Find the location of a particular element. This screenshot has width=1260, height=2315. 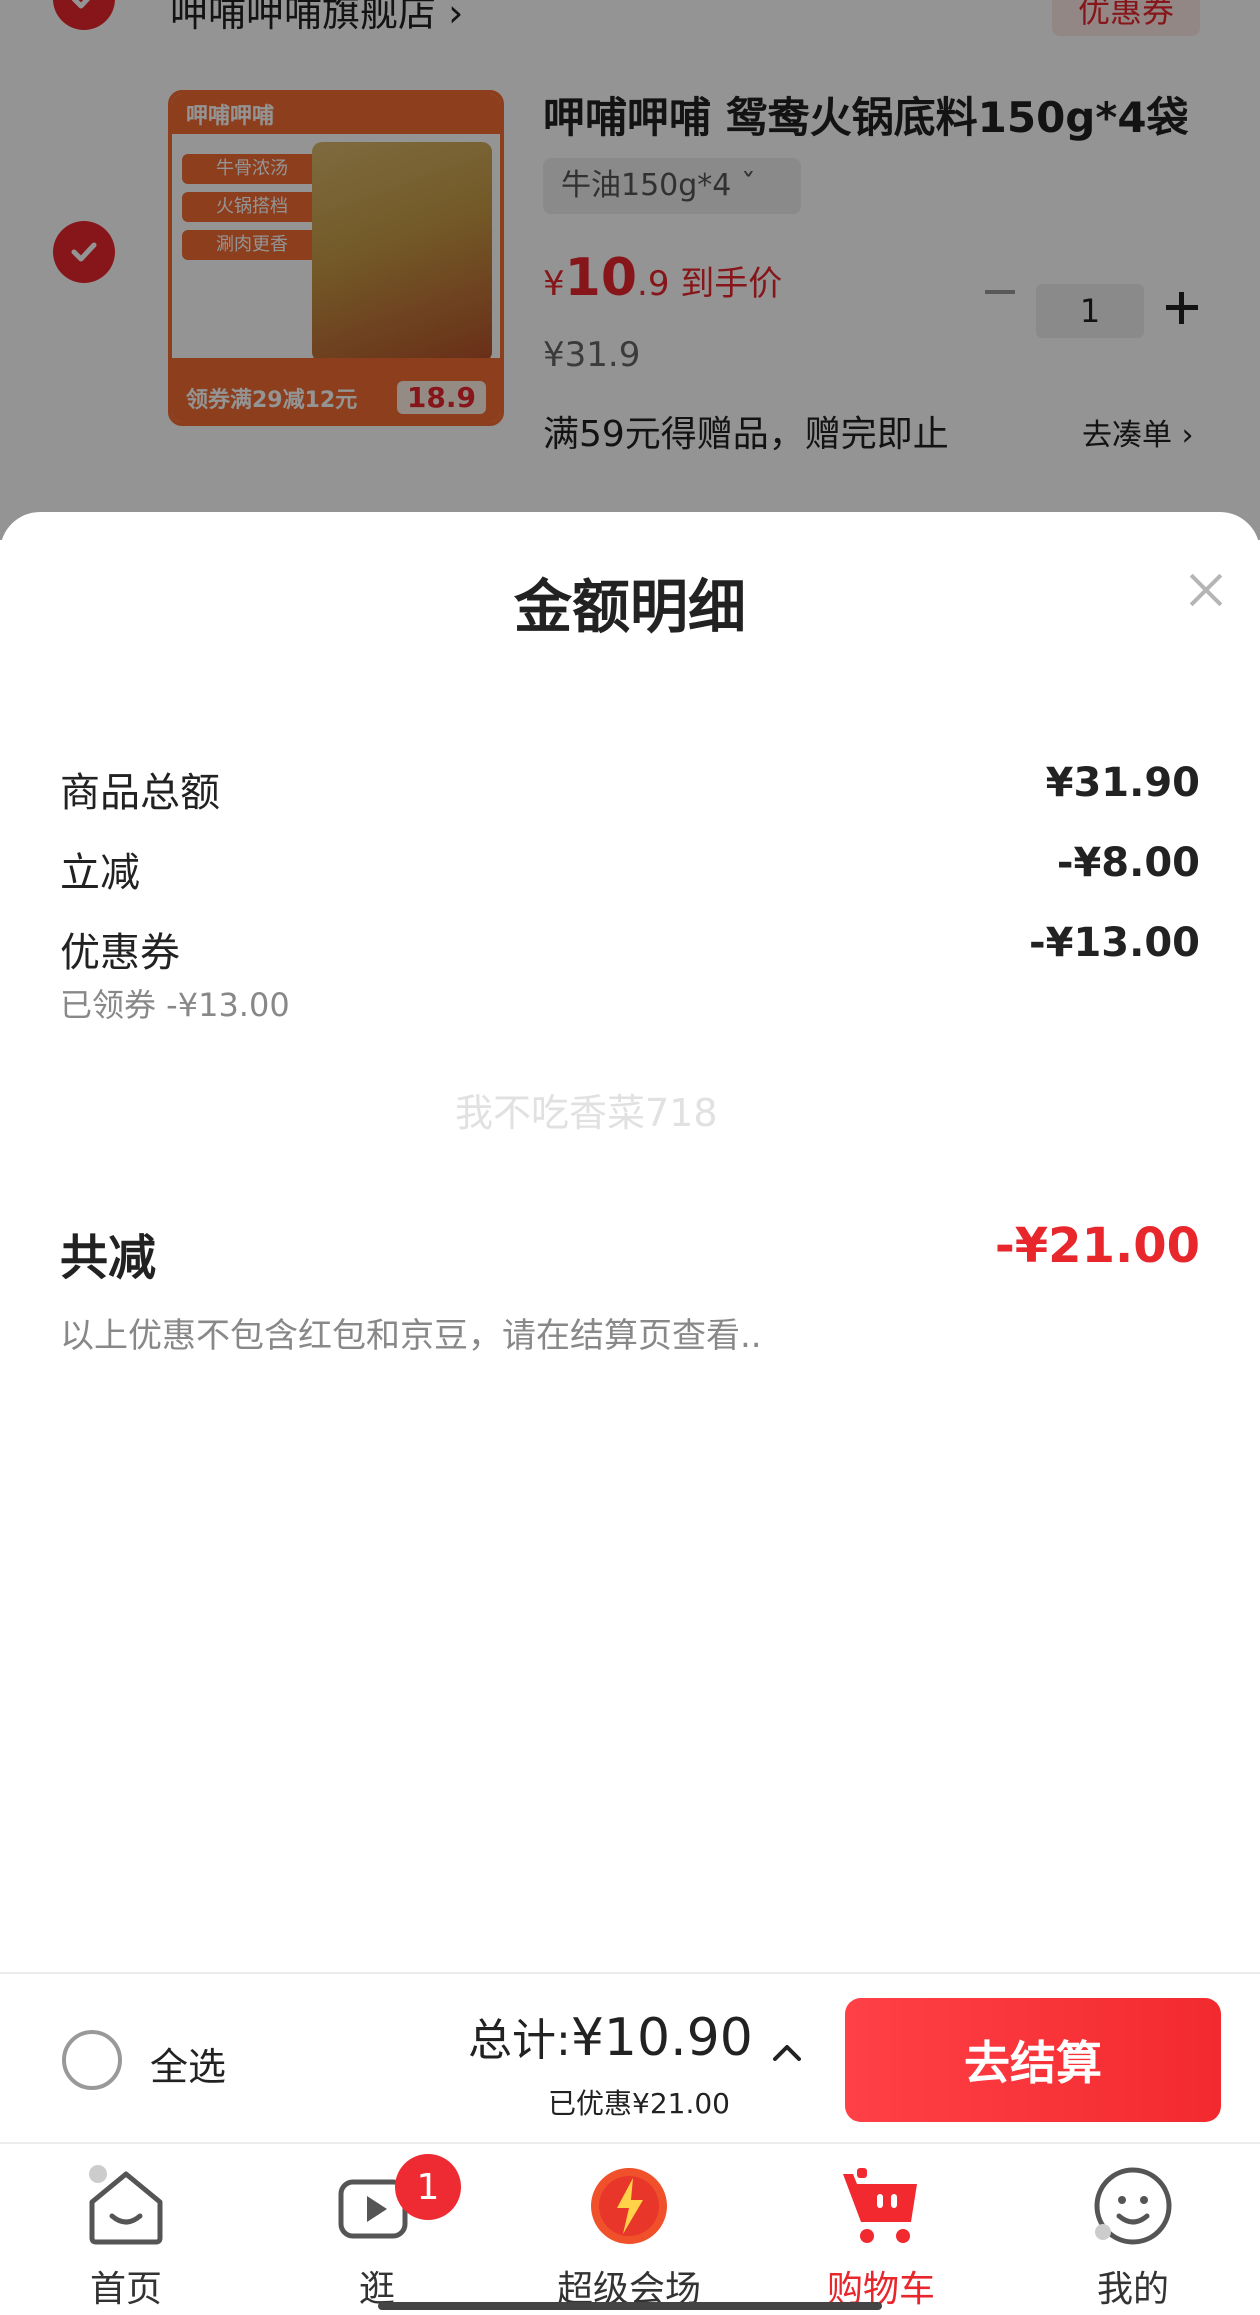

tab-super-venue: 超级会场 is located at coordinates (629, 2234).